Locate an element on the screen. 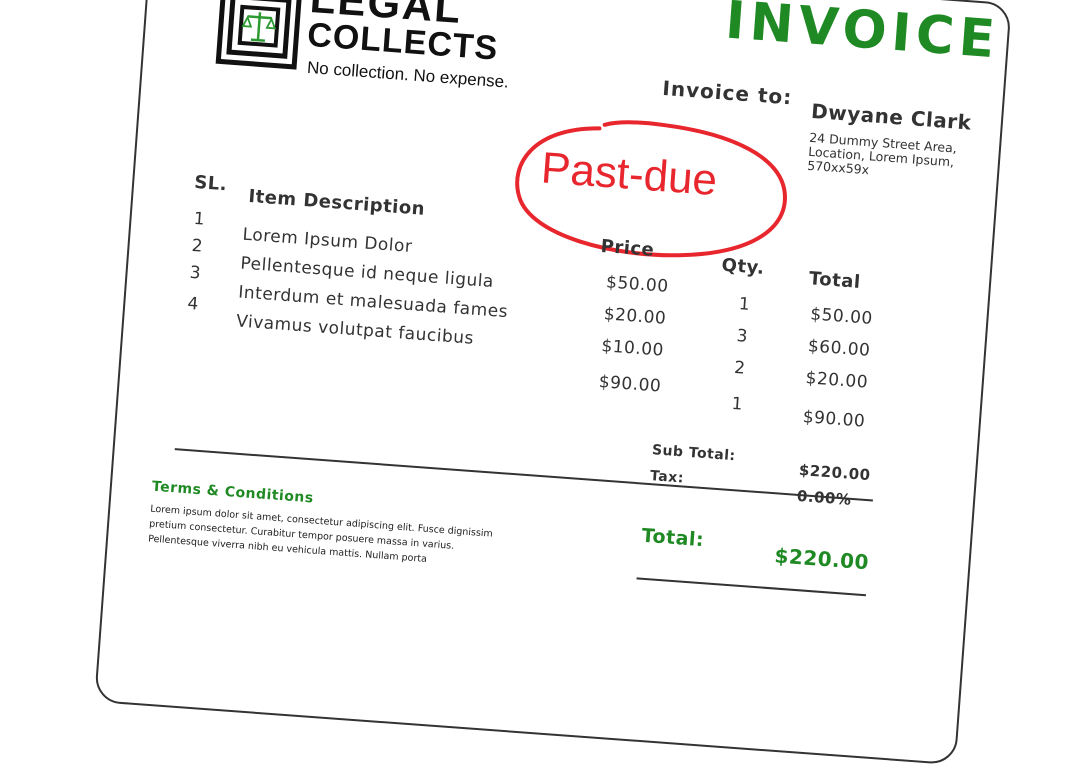 The image size is (1080, 766). row-3-price: $10.00 is located at coordinates (632, 348).